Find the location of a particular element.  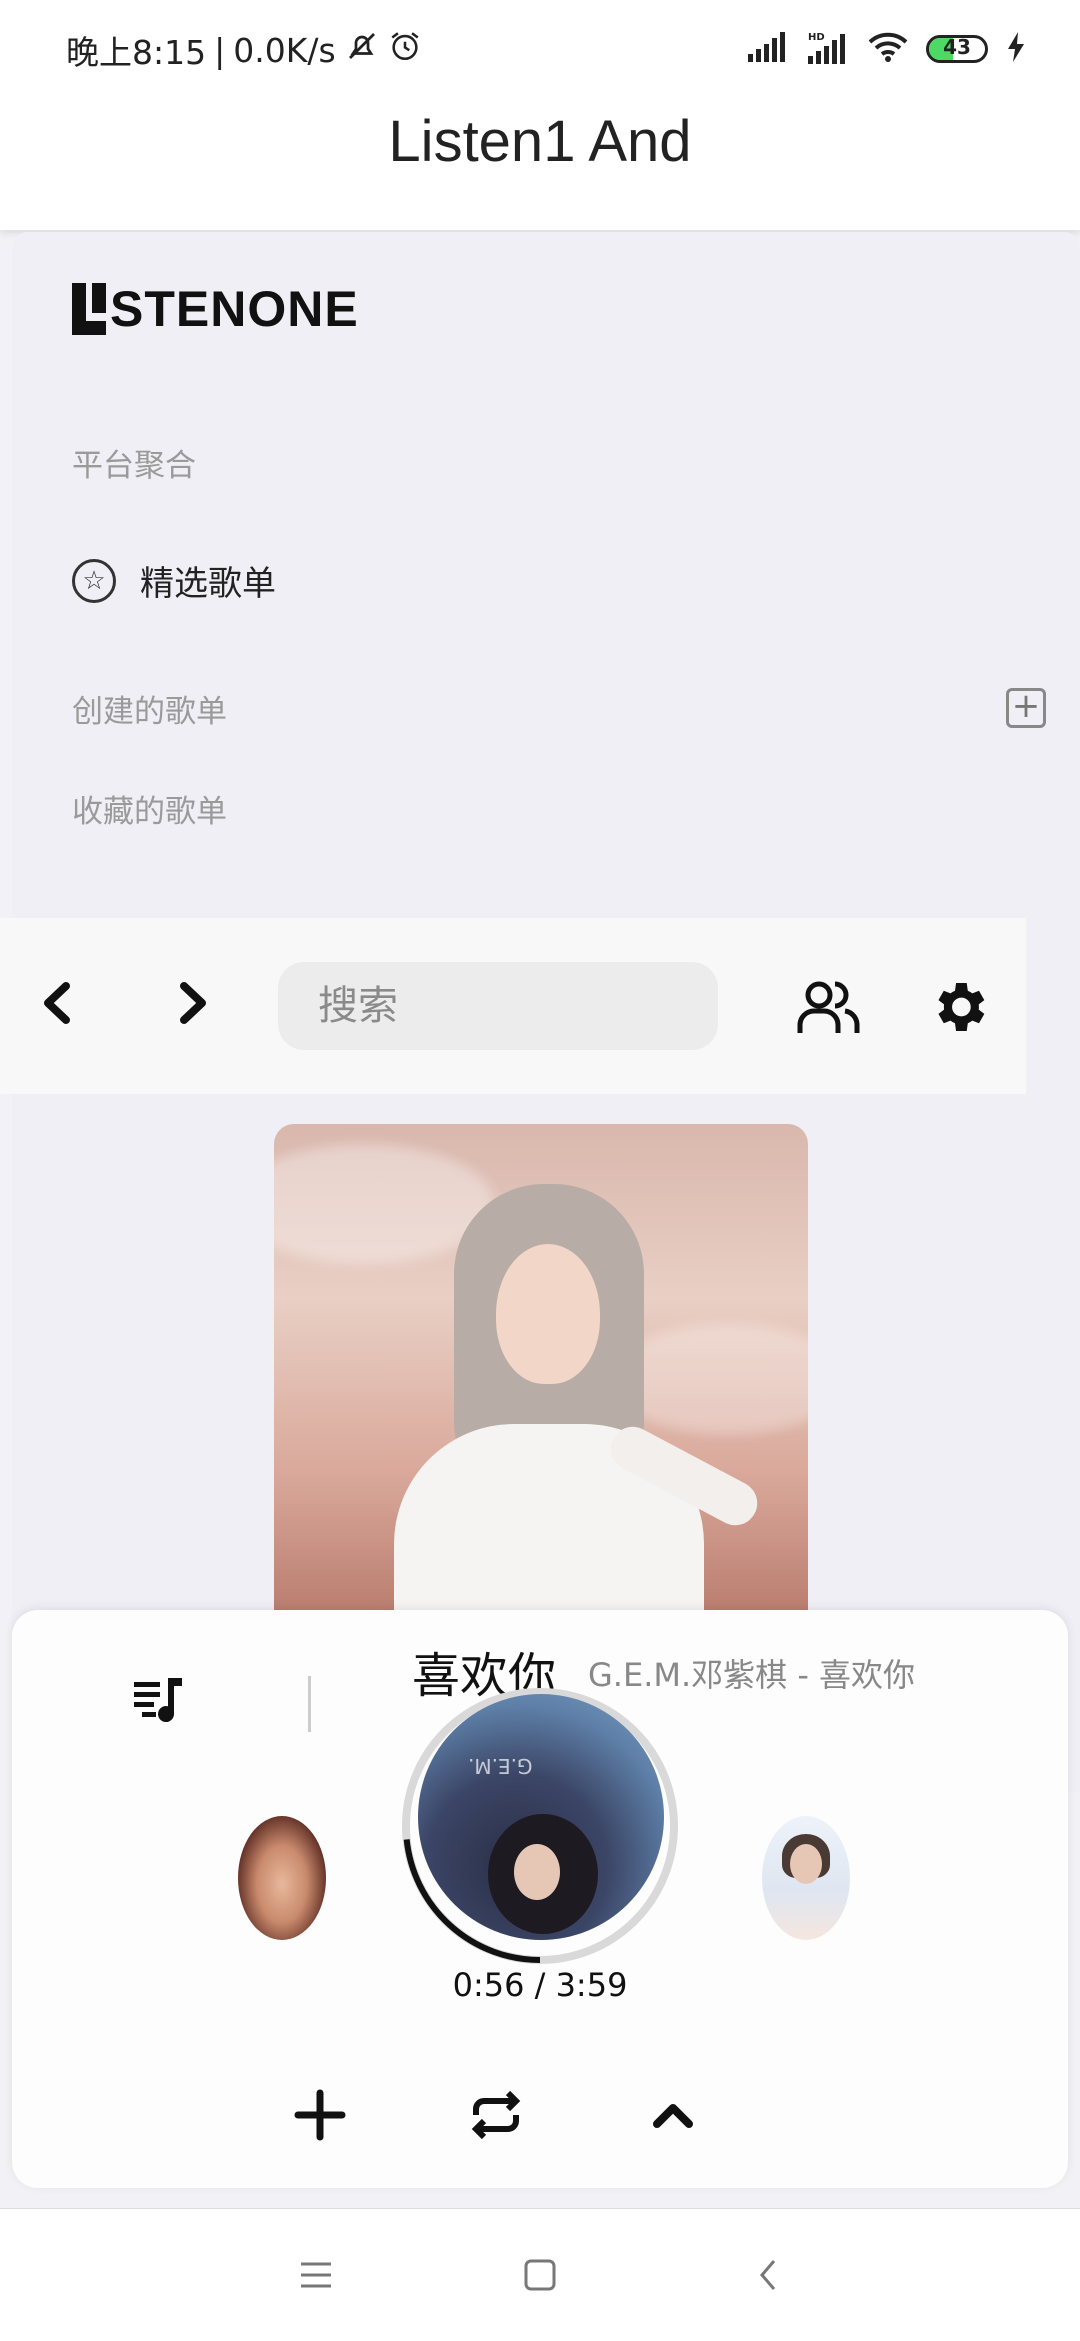

previous-song-thumbnail is located at coordinates (282, 1878).